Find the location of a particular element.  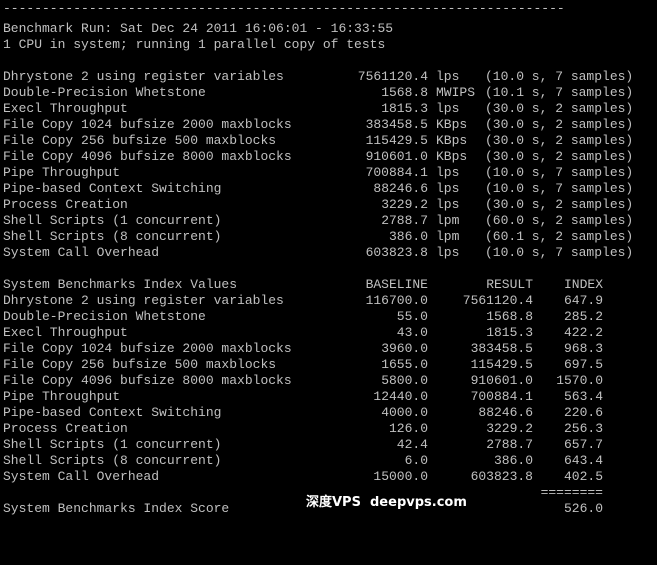

result-value: 386.0 is located at coordinates (408, 236).